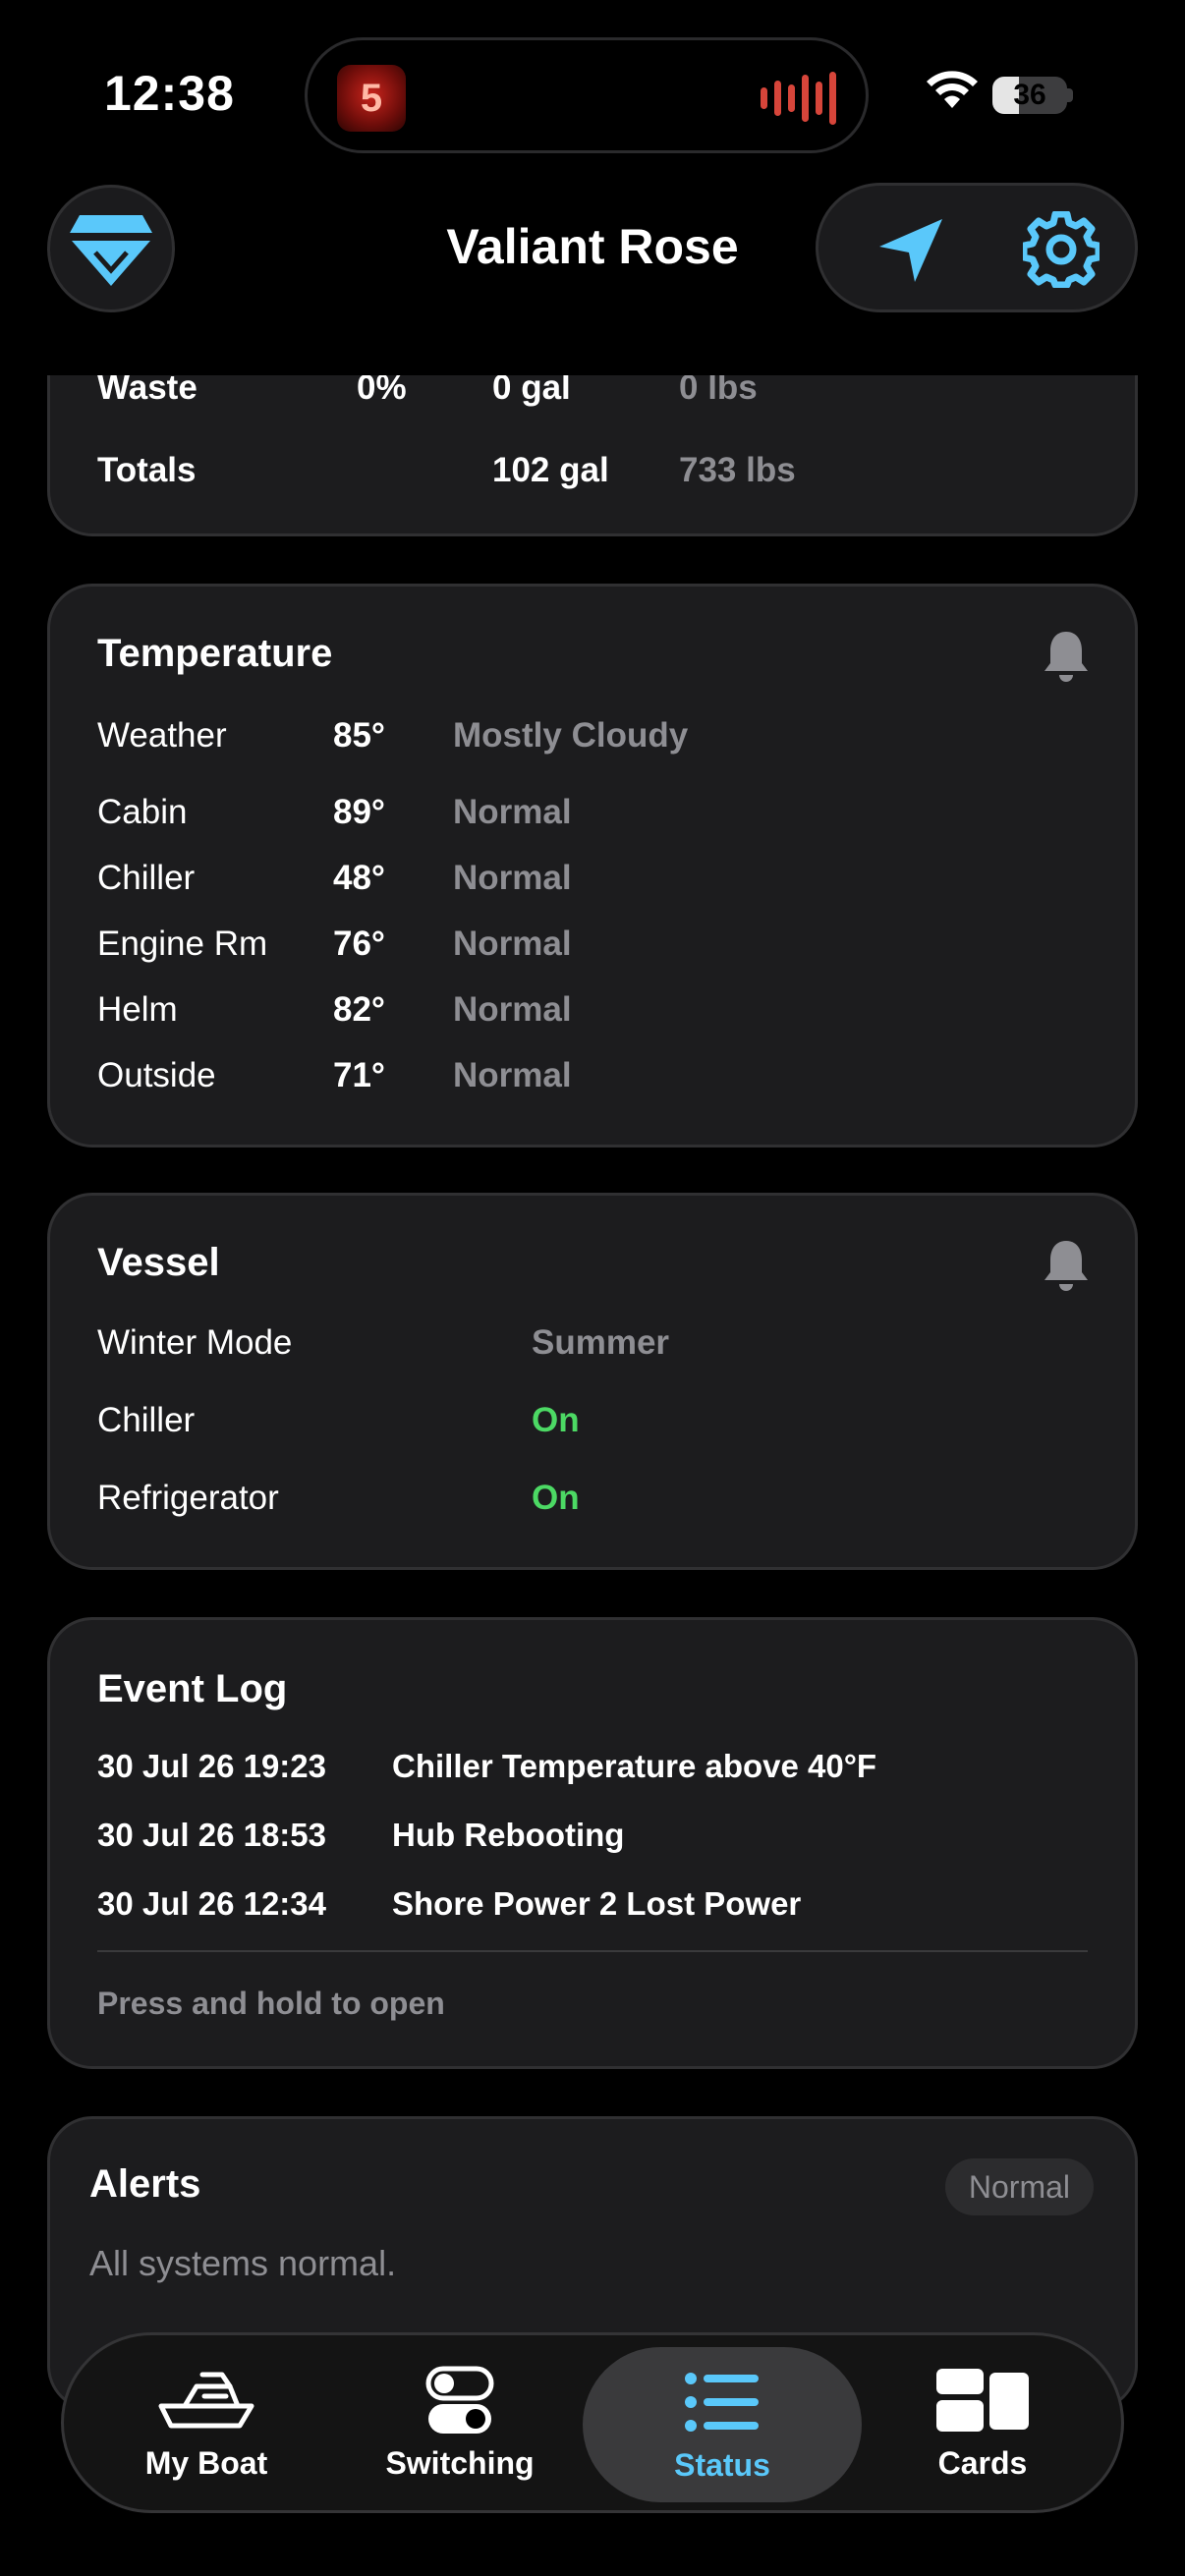 This screenshot has width=1185, height=2576. I want to click on temp-row-engine-value: 76°, so click(359, 943).